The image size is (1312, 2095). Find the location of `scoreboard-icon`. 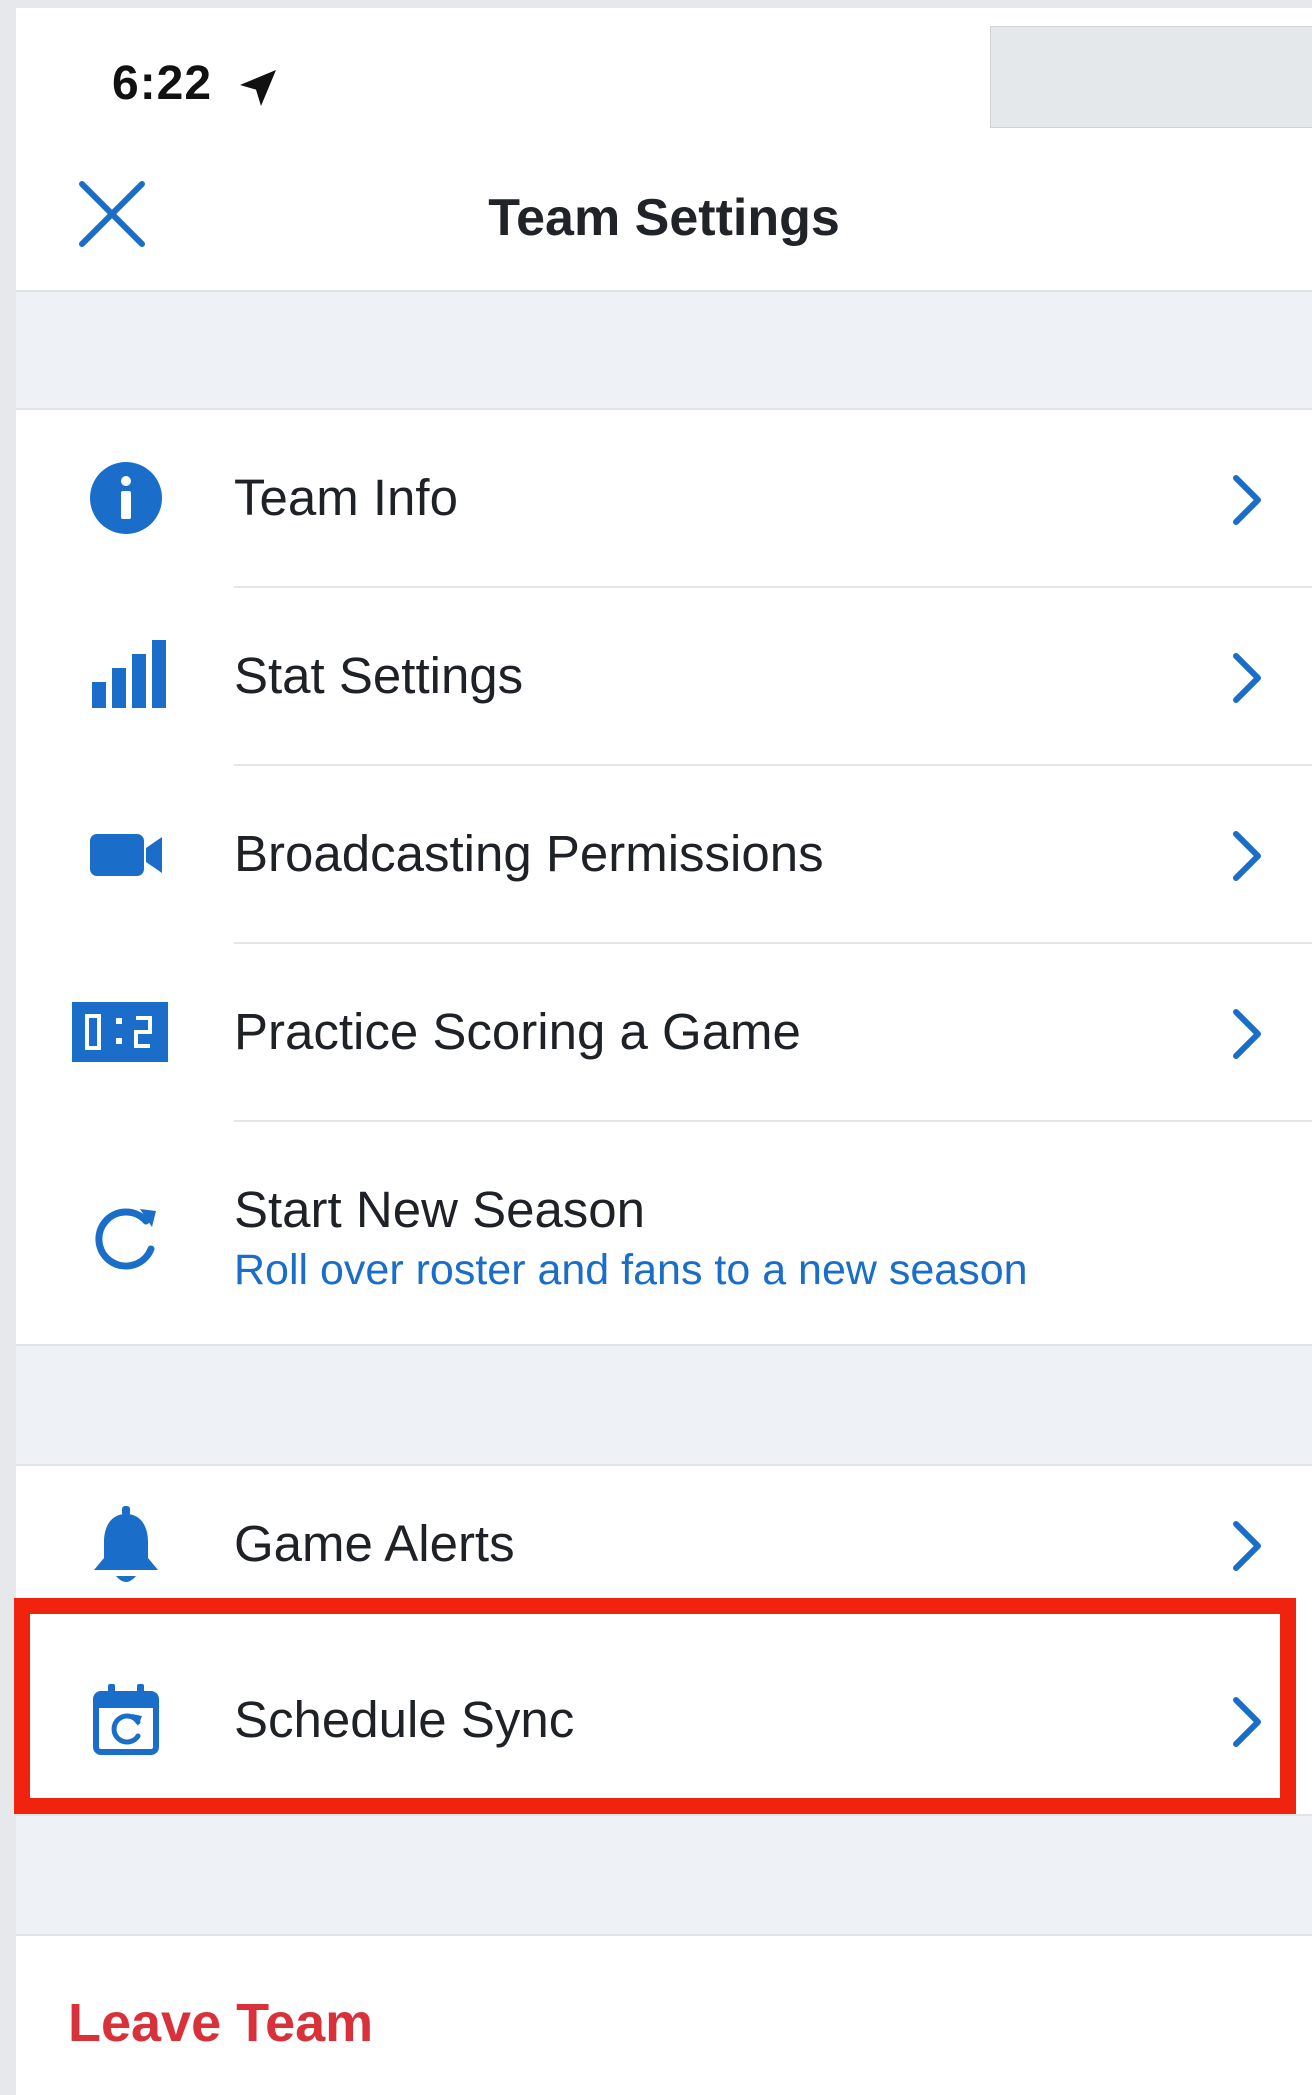

scoreboard-icon is located at coordinates (120, 1032).